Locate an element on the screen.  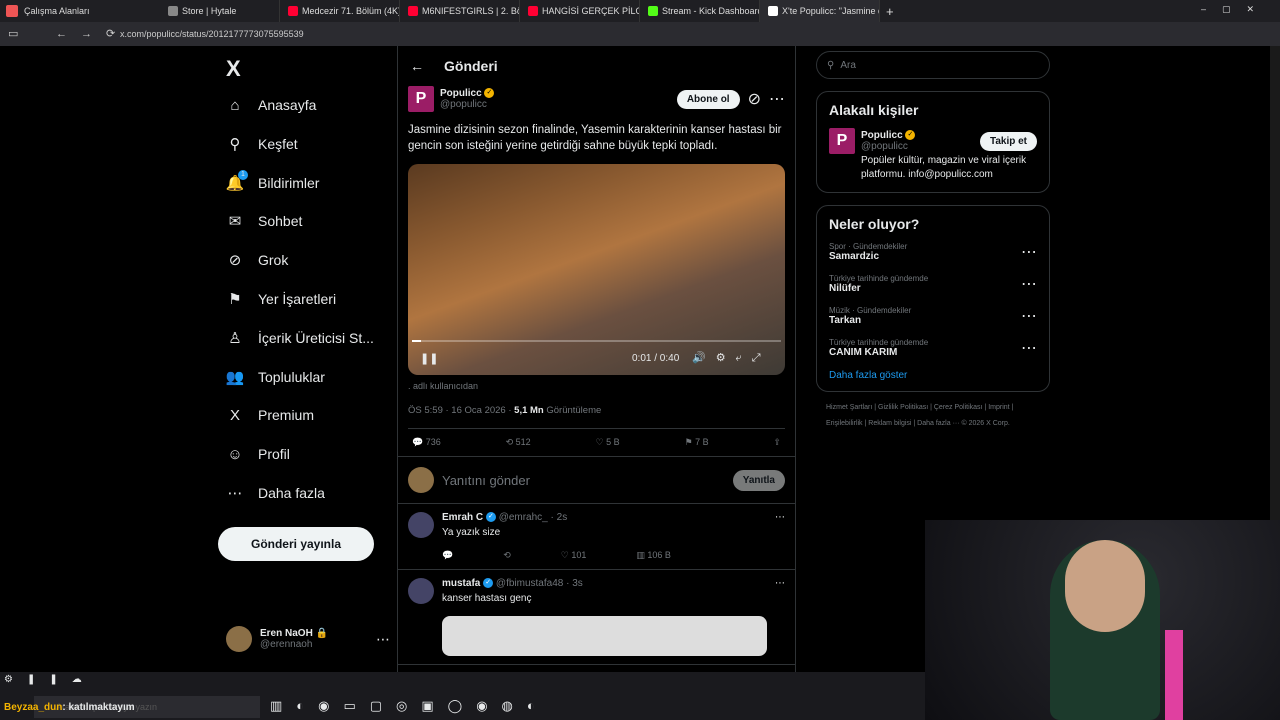
trend-category: Müzik · Gündemdekiler is located at coordinates (870, 310).